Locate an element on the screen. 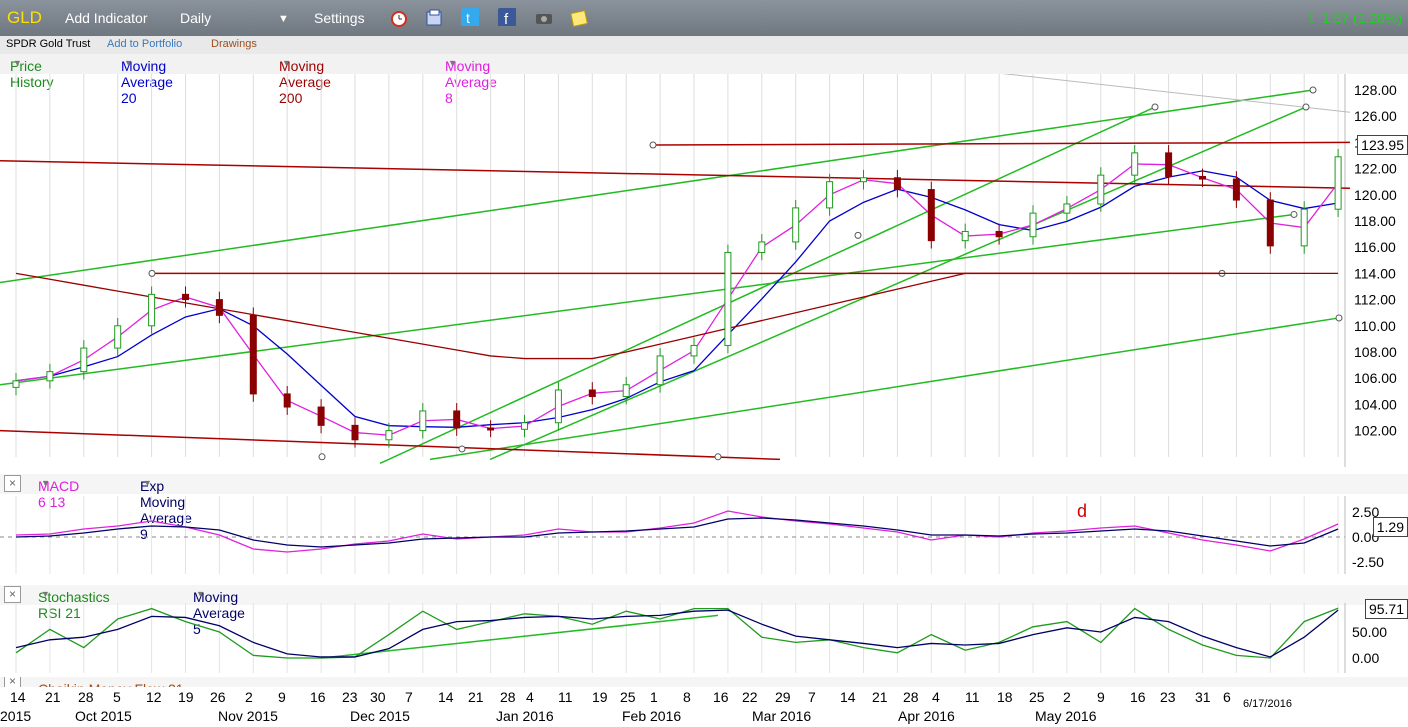 The width and height of the screenshot is (1408, 727). print-icon is located at coordinates (434, 18).